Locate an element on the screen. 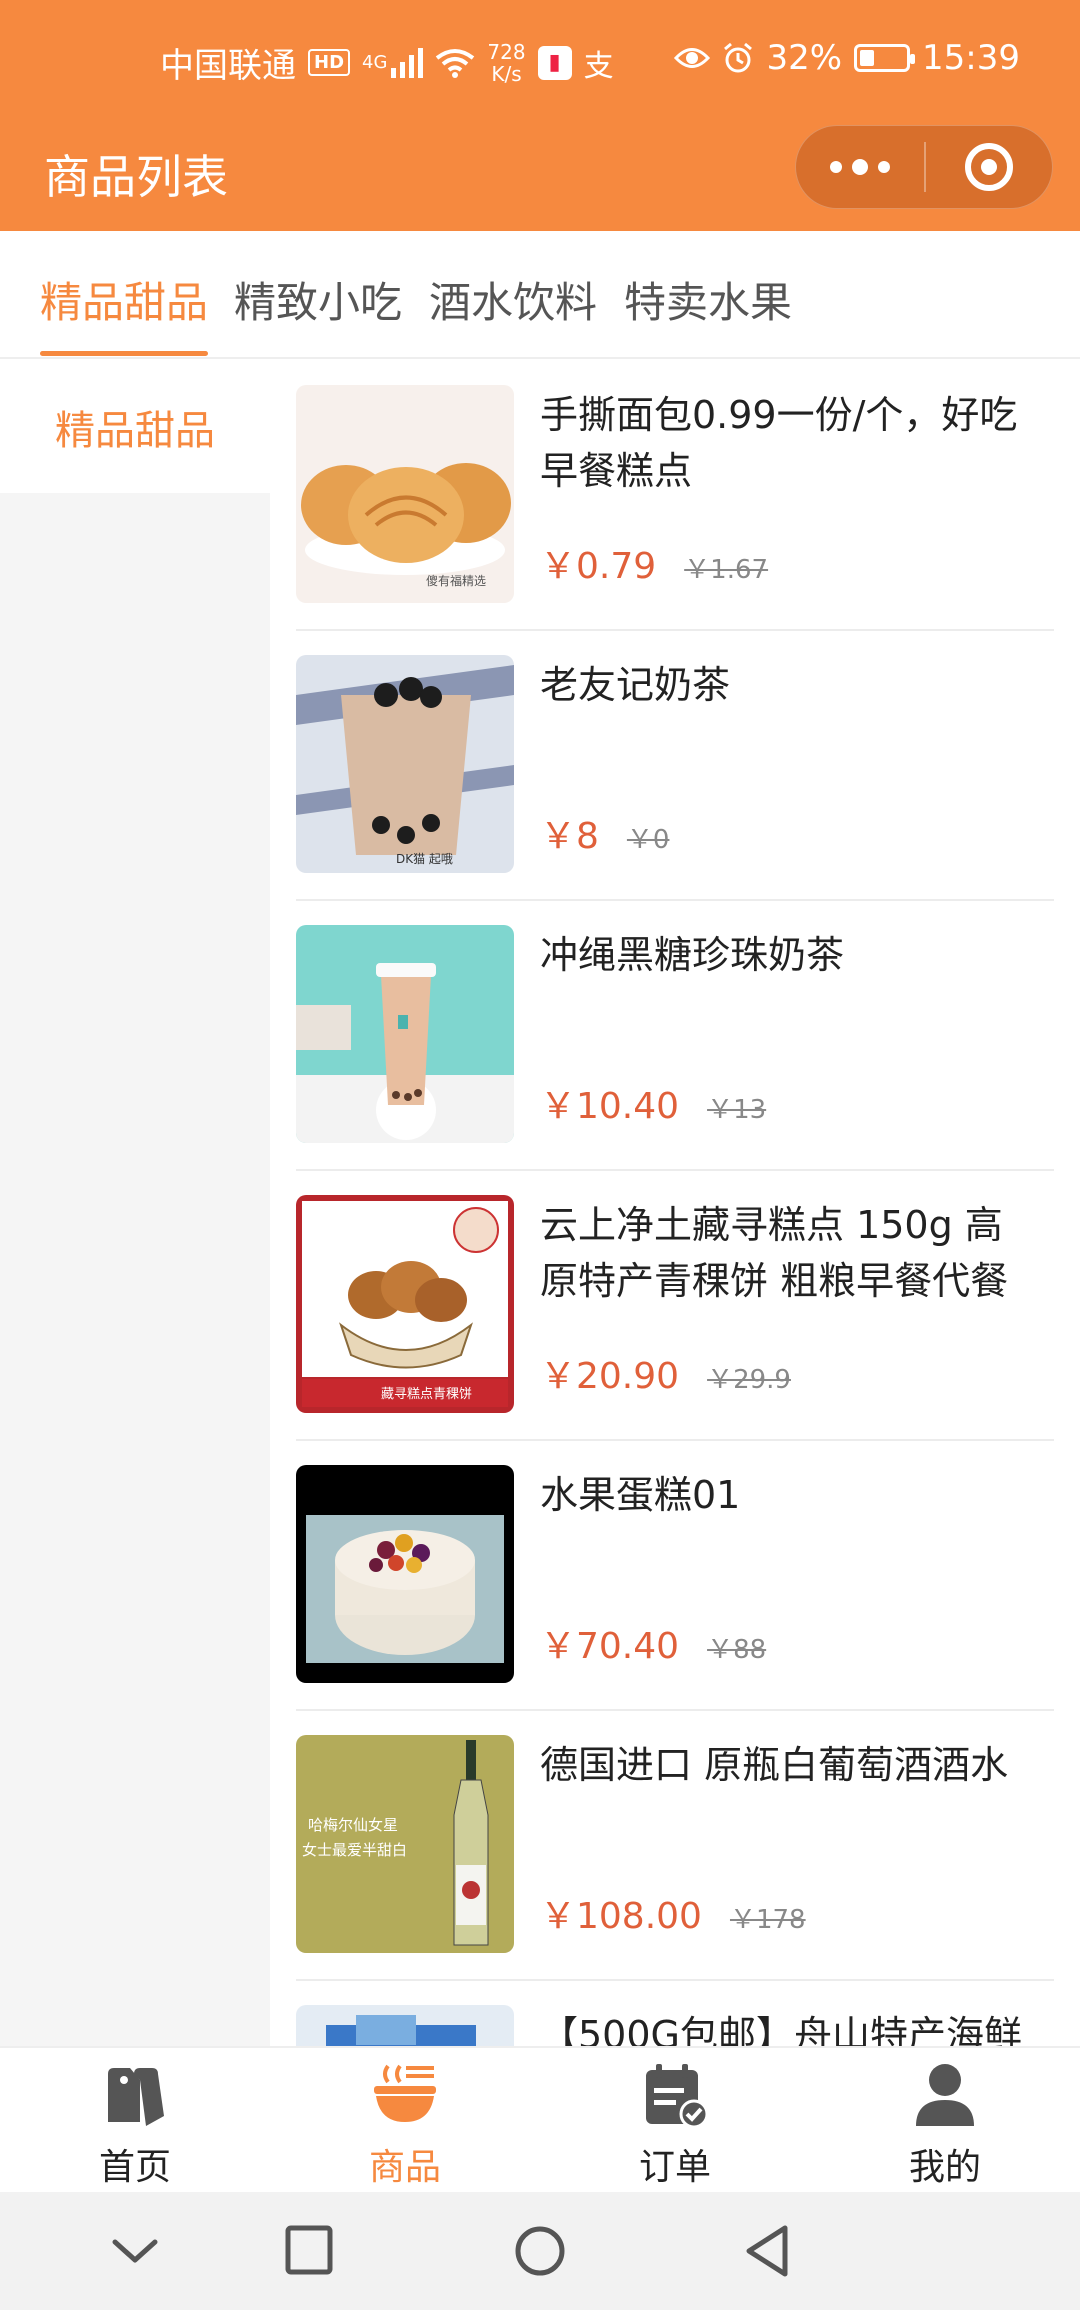 The height and width of the screenshot is (2310, 1080). category-tabs: 精品甜品 精致小吃 酒水饮料 特卖水果 is located at coordinates (540, 295).